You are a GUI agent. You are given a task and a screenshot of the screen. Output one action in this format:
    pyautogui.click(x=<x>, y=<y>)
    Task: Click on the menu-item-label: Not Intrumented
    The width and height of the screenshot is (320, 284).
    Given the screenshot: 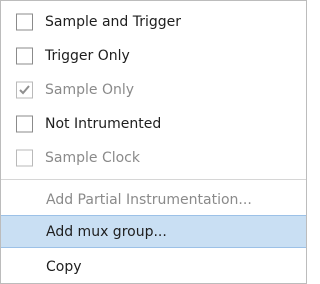 What is the action you would take?
    pyautogui.click(x=103, y=123)
    